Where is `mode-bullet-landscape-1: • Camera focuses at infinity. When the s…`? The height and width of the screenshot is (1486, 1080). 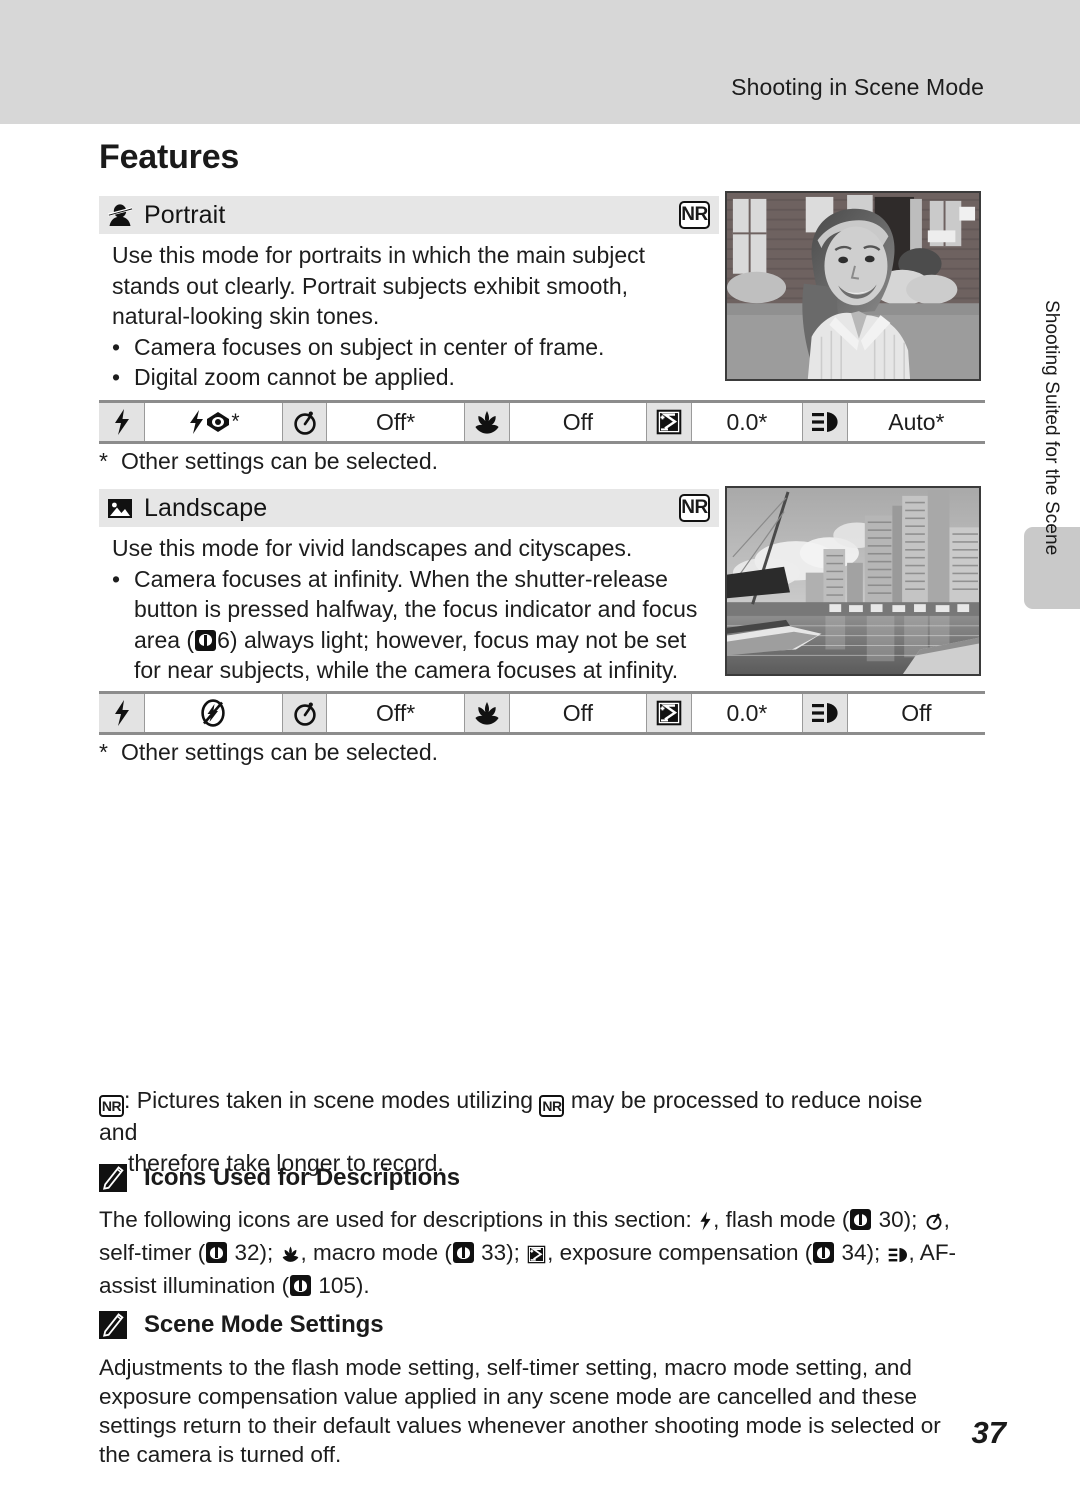 mode-bullet-landscape-1: • Camera focuses at infinity. When the s… is located at coordinates (412, 625).